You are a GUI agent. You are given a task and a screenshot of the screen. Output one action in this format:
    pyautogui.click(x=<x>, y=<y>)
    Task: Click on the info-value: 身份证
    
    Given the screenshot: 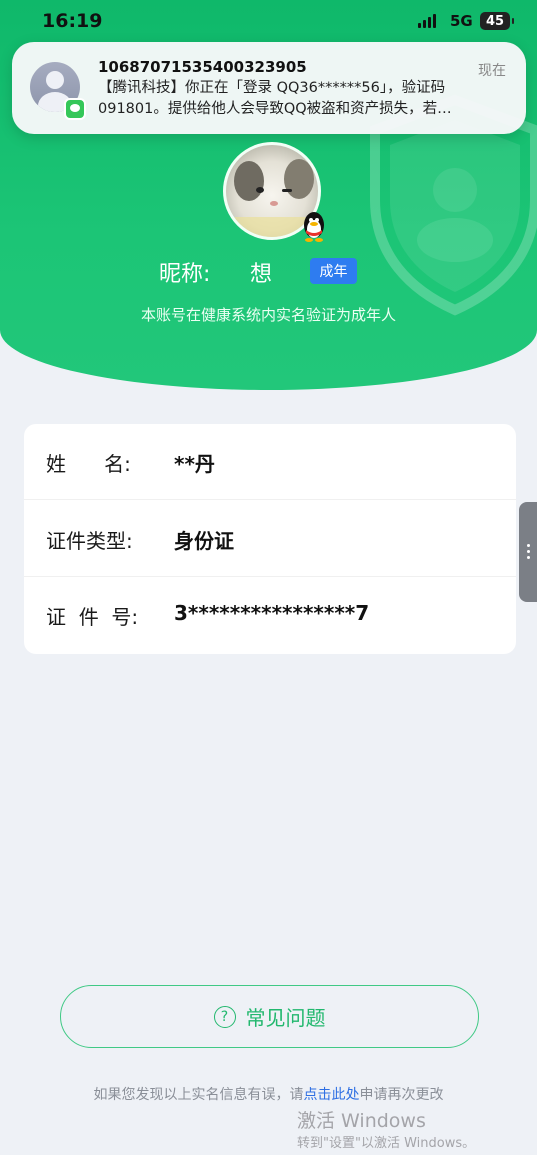 What is the action you would take?
    pyautogui.click(x=204, y=541)
    